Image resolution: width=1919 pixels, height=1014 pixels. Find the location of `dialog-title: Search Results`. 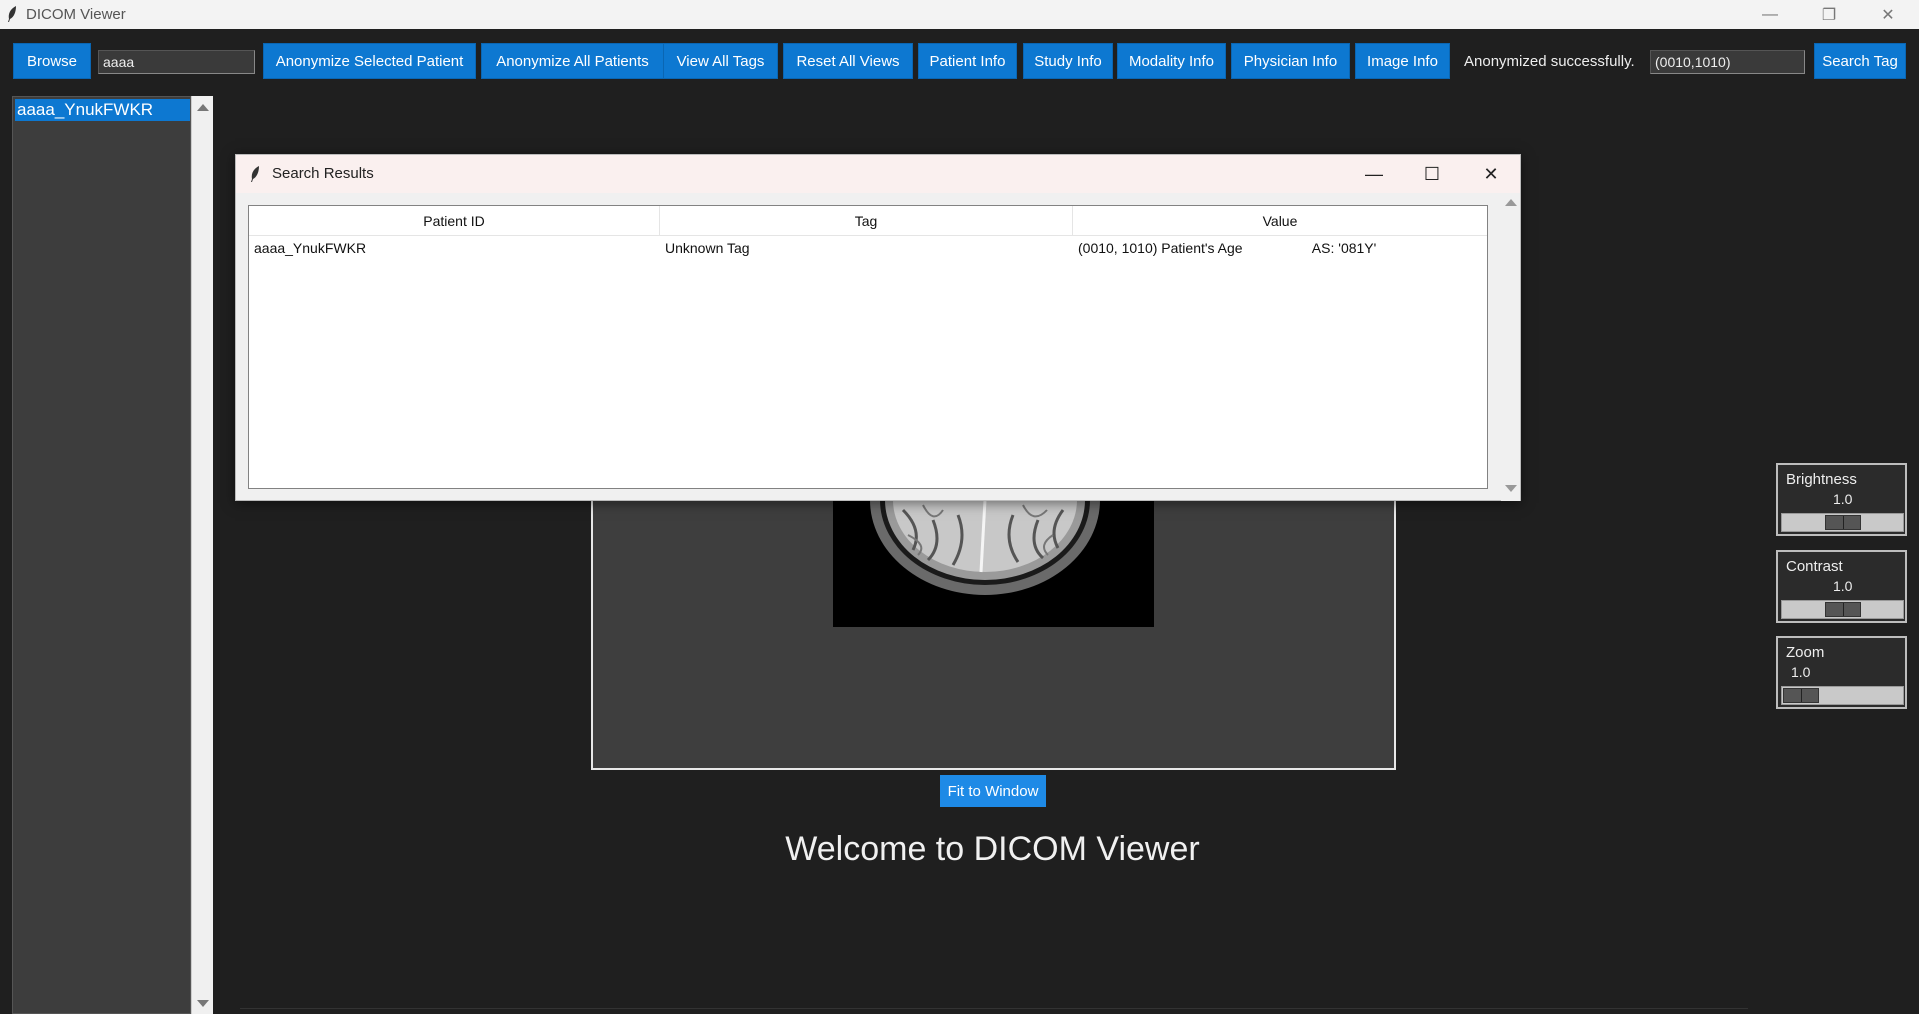

dialog-title: Search Results is located at coordinates (323, 173).